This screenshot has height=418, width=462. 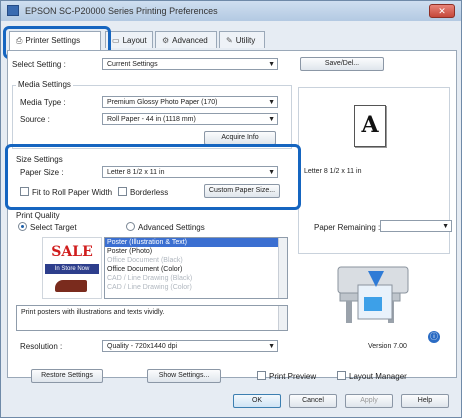 What do you see at coordinates (67, 376) in the screenshot?
I see `restore-settings-button: Restore Settings` at bounding box center [67, 376].